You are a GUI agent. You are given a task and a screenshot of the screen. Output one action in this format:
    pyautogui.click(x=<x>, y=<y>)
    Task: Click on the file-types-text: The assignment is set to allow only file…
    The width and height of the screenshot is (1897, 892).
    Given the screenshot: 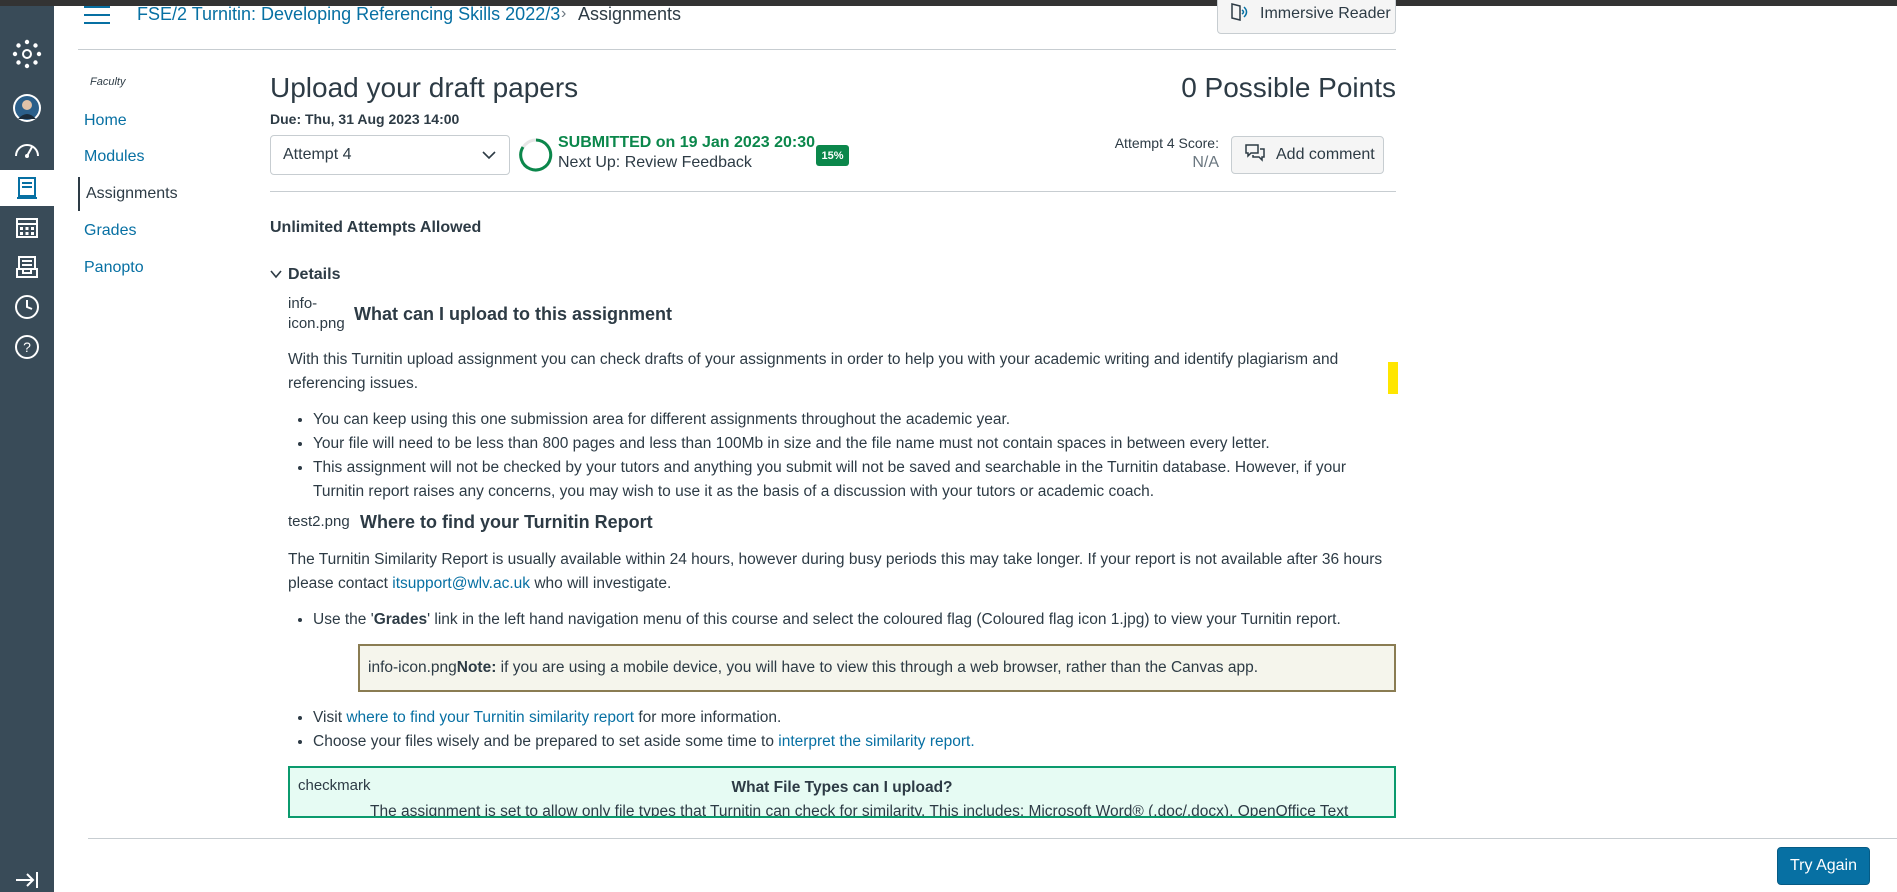 What is the action you would take?
    pyautogui.click(x=859, y=810)
    